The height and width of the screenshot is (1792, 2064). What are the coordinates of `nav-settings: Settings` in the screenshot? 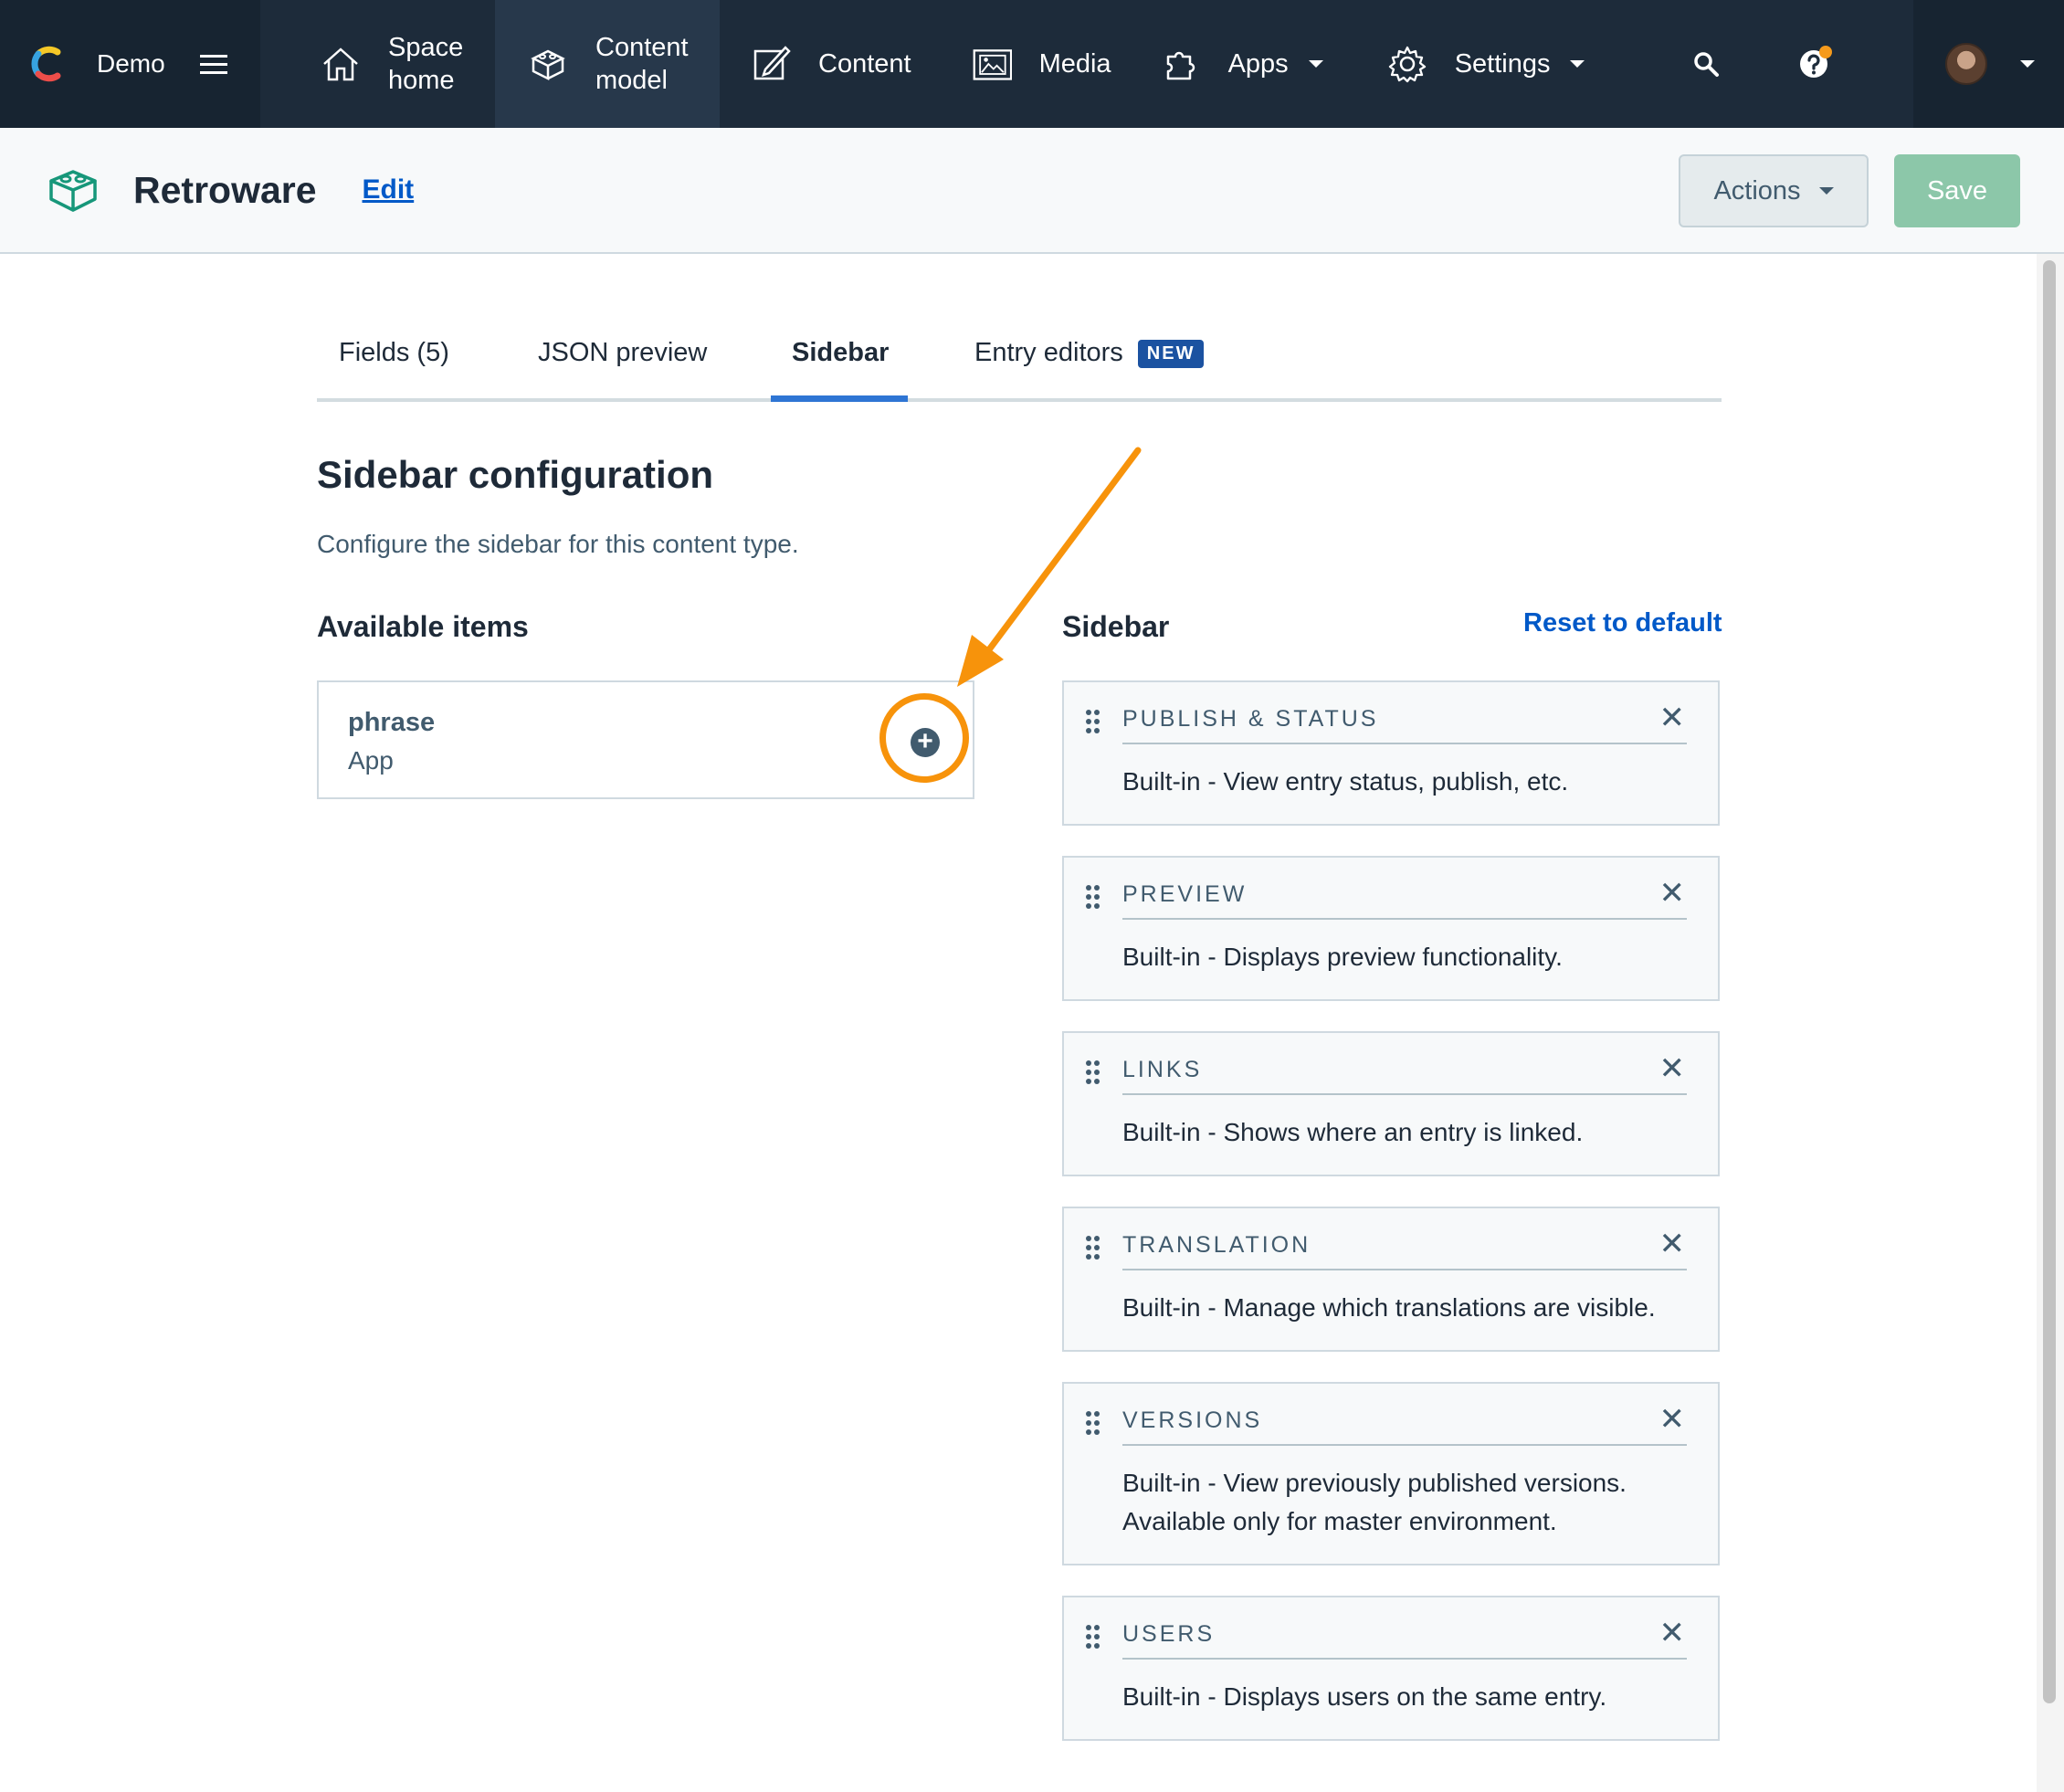 It's located at (1480, 64).